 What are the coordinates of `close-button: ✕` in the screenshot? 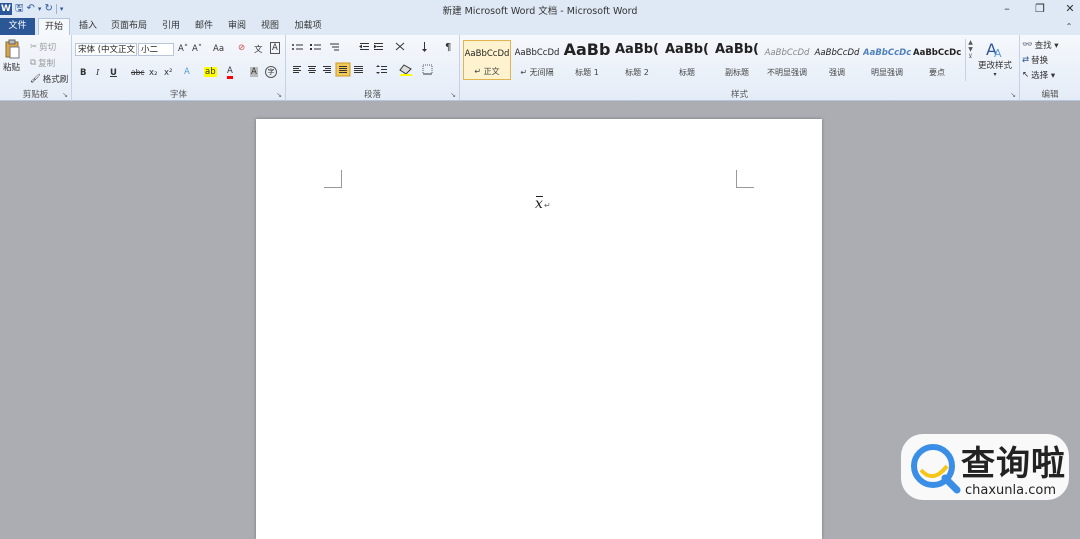 It's located at (1068, 9).